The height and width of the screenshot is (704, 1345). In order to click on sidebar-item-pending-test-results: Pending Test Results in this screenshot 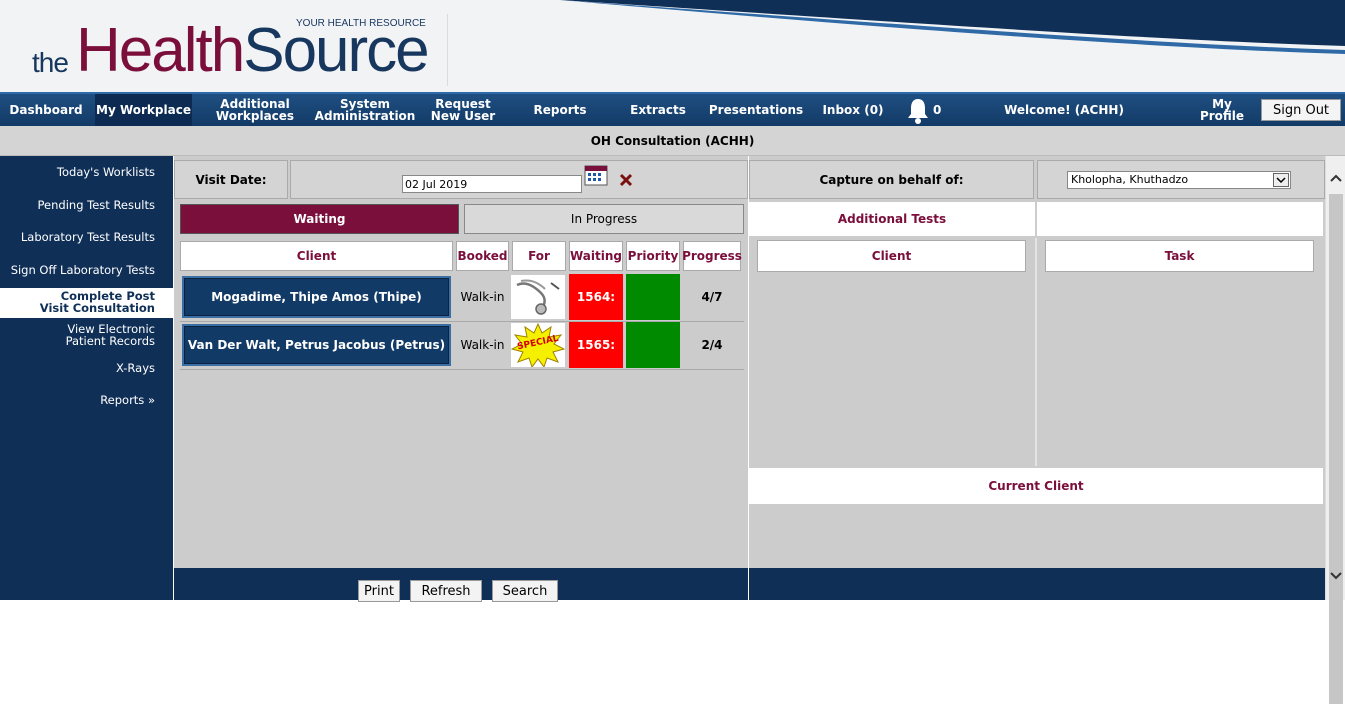, I will do `click(86, 205)`.